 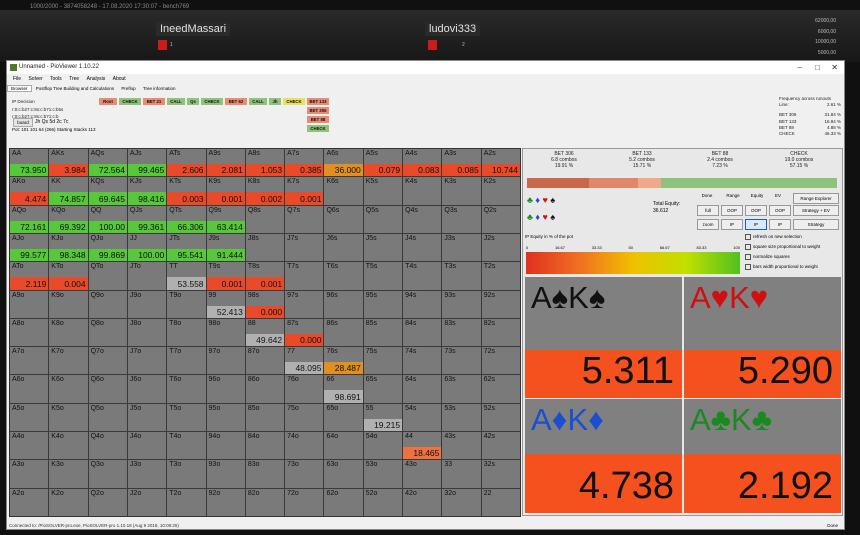 I want to click on hand-cell: 92s, so click(x=500, y=304).